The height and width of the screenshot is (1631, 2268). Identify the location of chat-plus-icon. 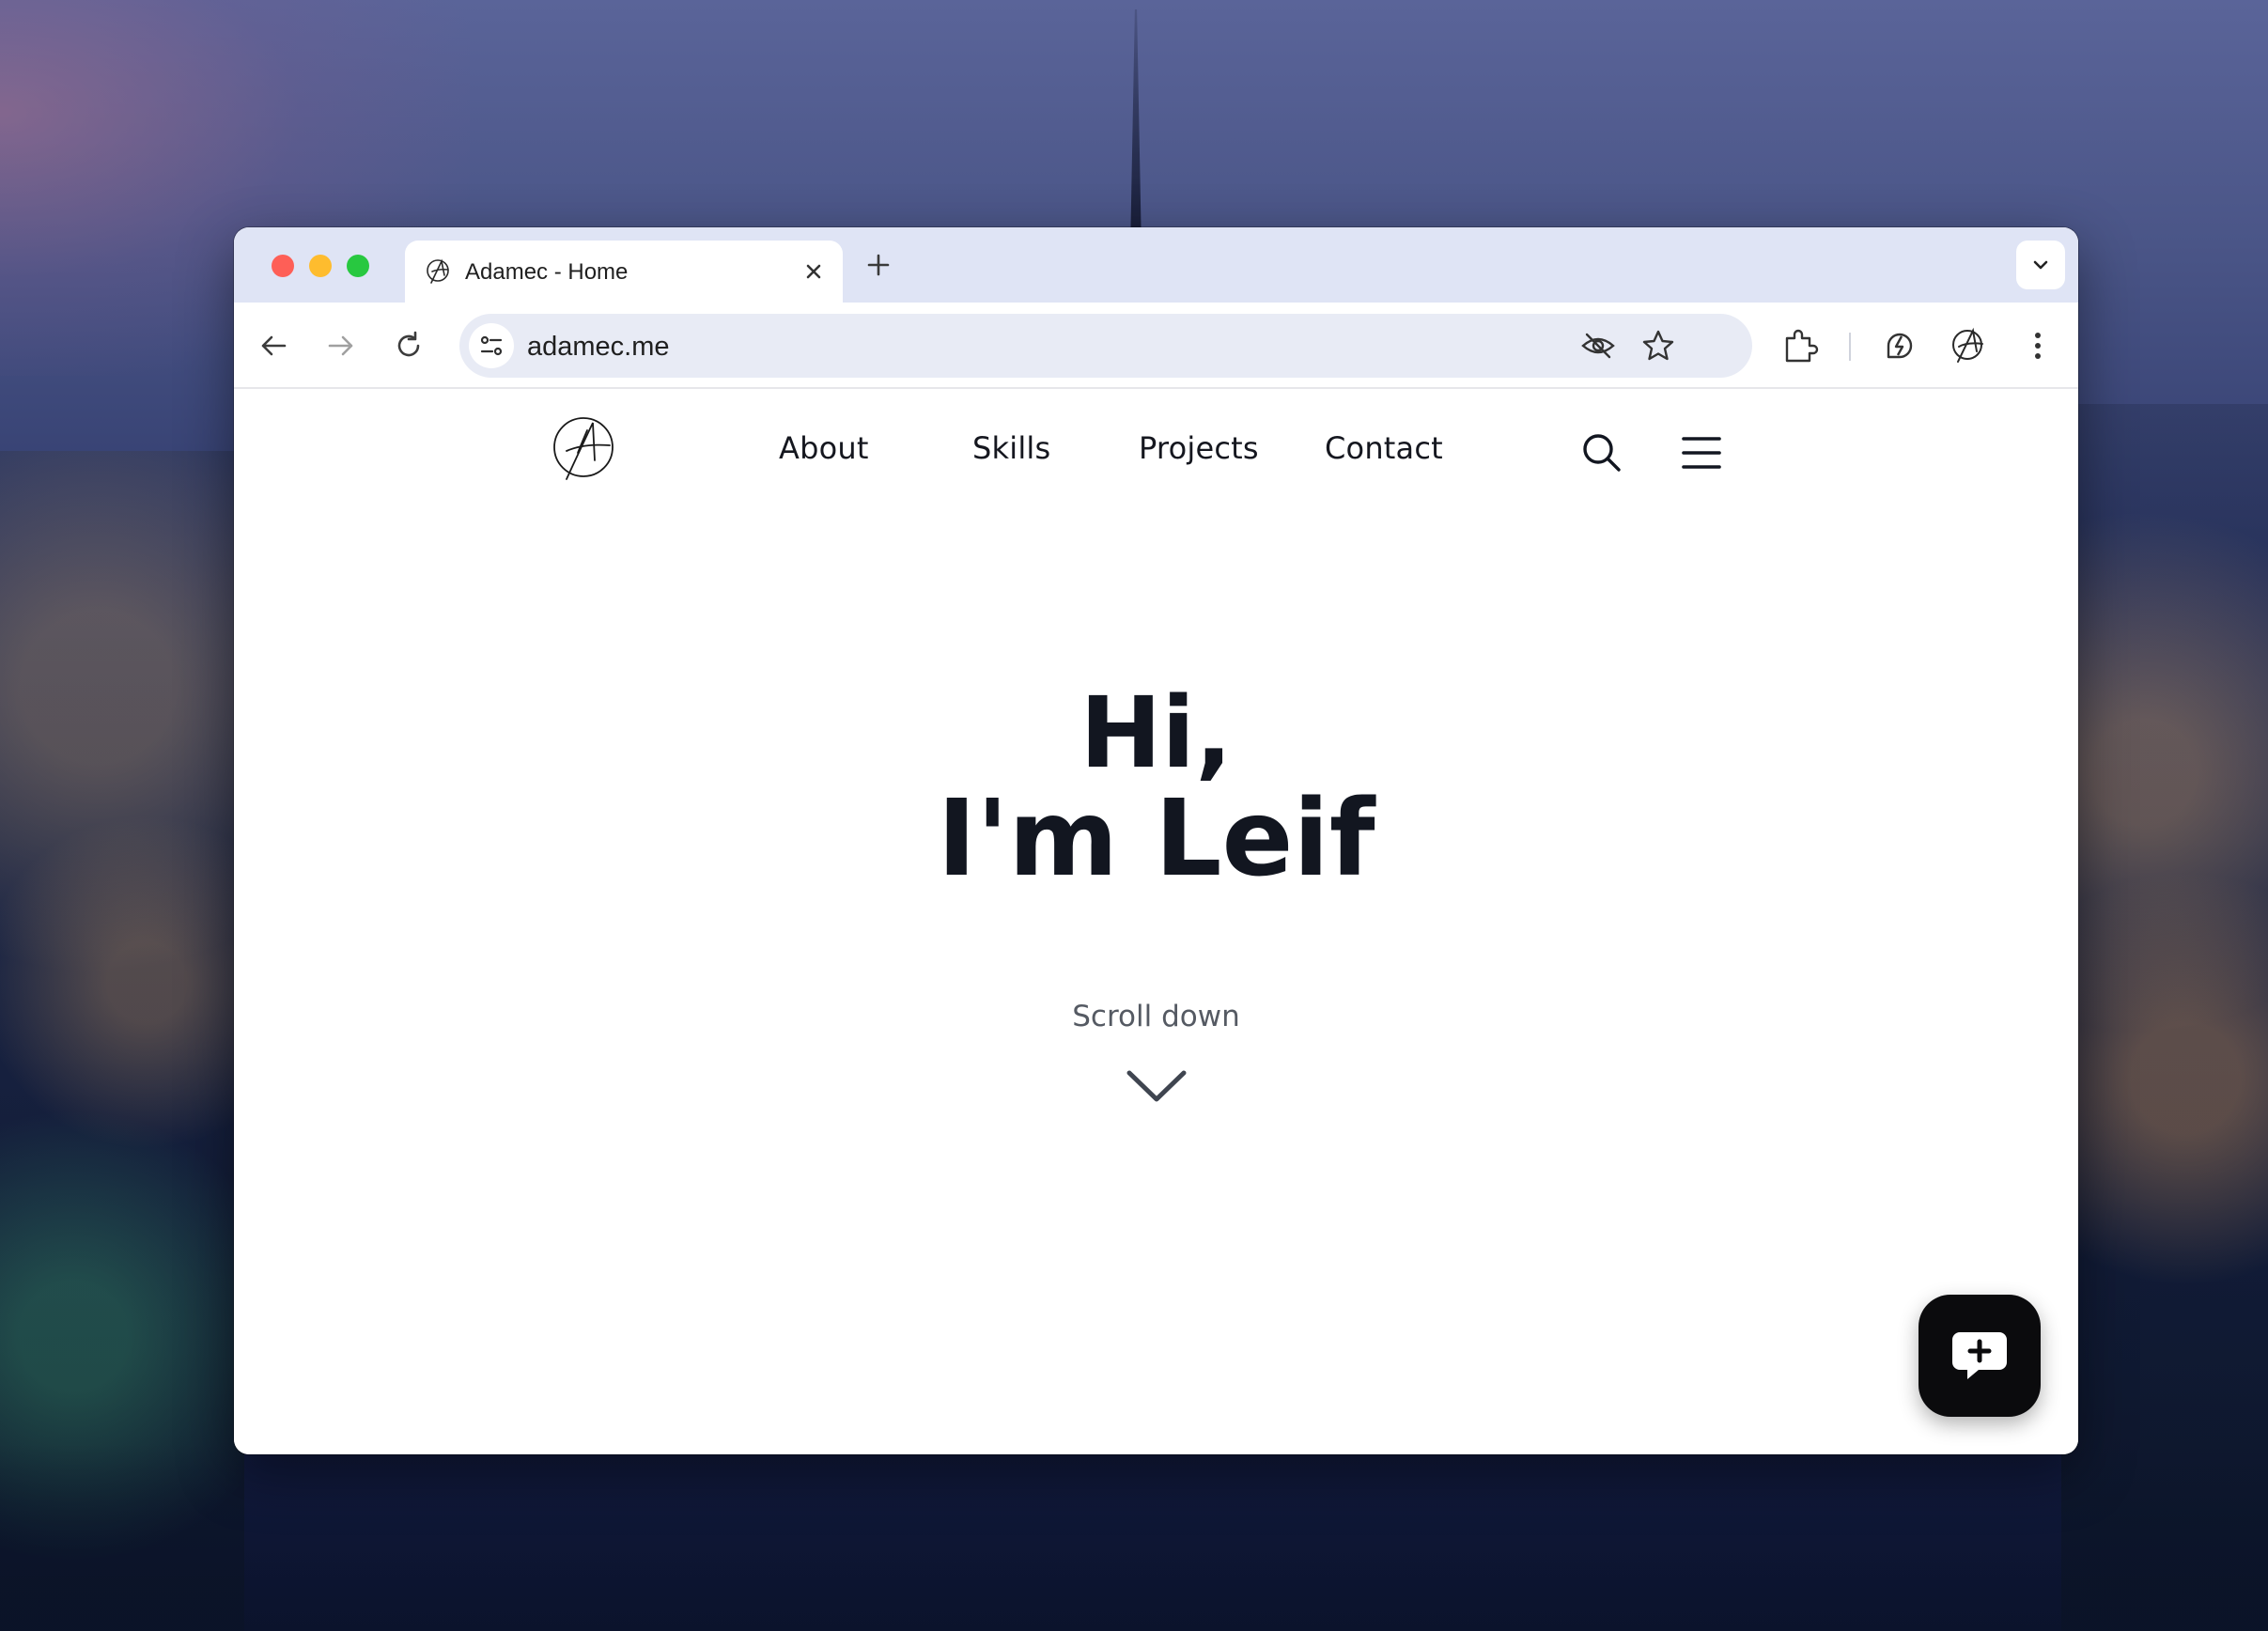
(1979, 1355).